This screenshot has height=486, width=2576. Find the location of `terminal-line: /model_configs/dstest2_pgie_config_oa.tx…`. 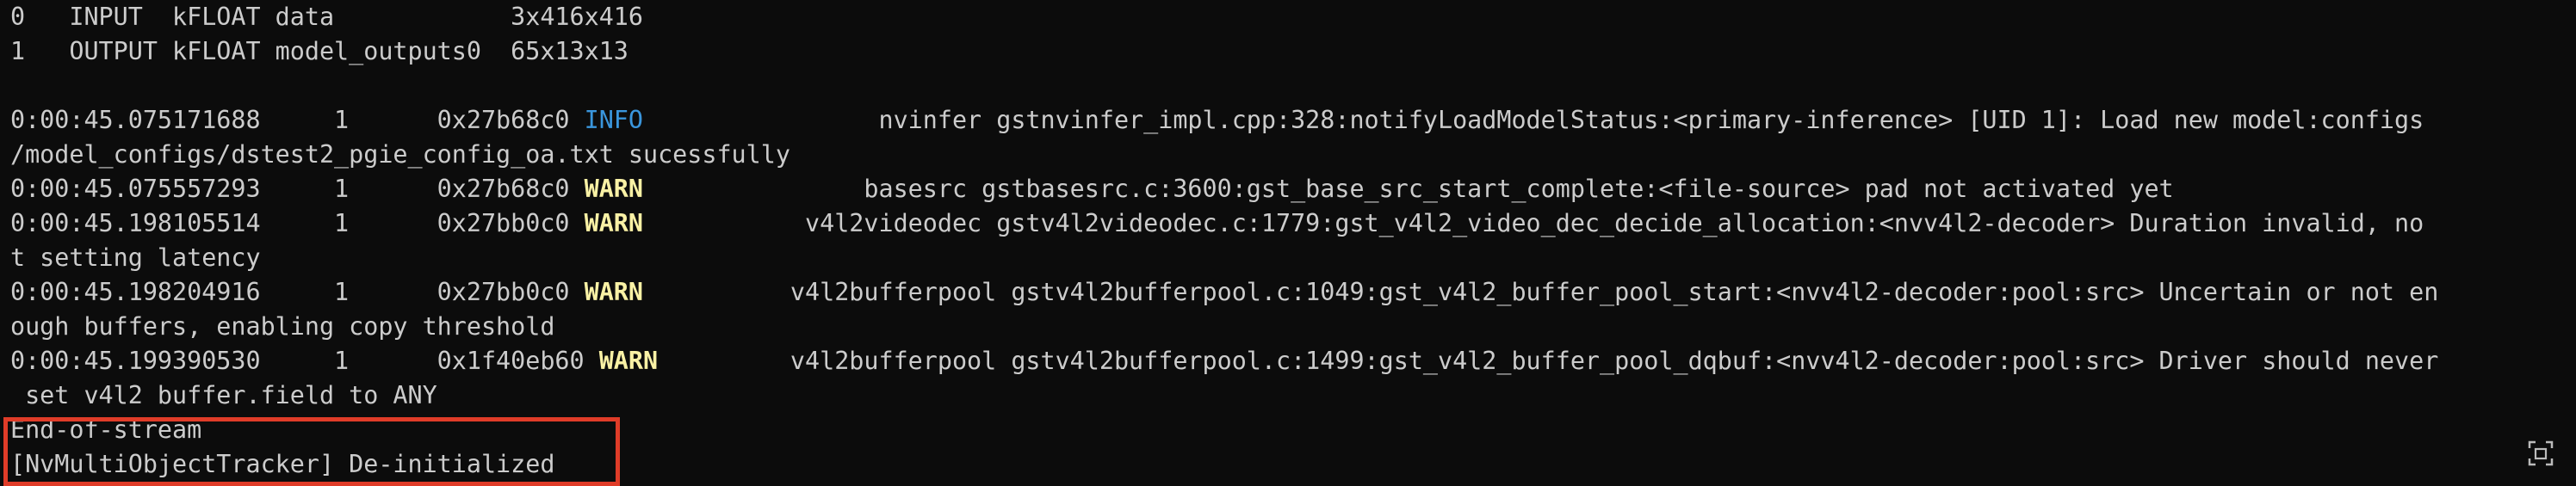

terminal-line: /model_configs/dstest2_pgie_config_oa.tx… is located at coordinates (400, 154).